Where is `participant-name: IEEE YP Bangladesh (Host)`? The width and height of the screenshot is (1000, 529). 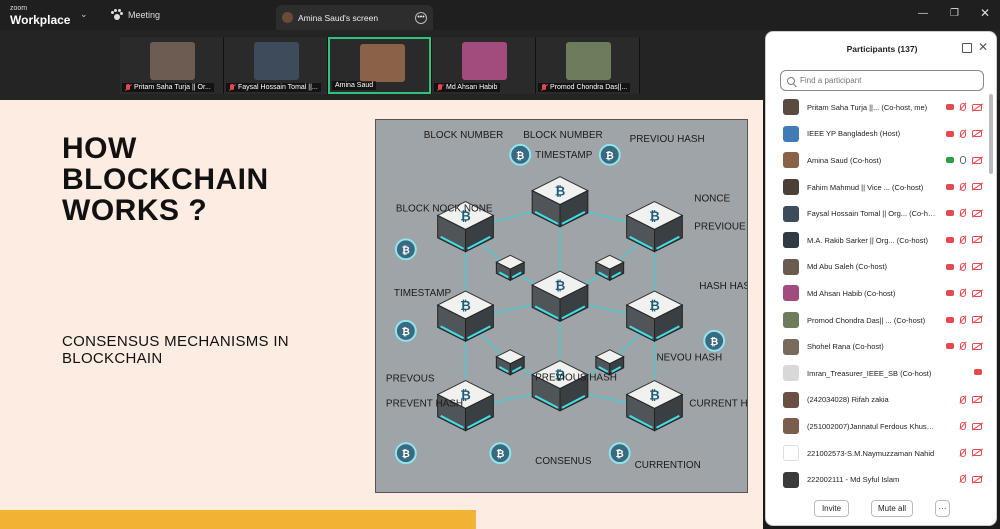
participant-name: IEEE YP Bangladesh (Host) is located at coordinates (854, 134).